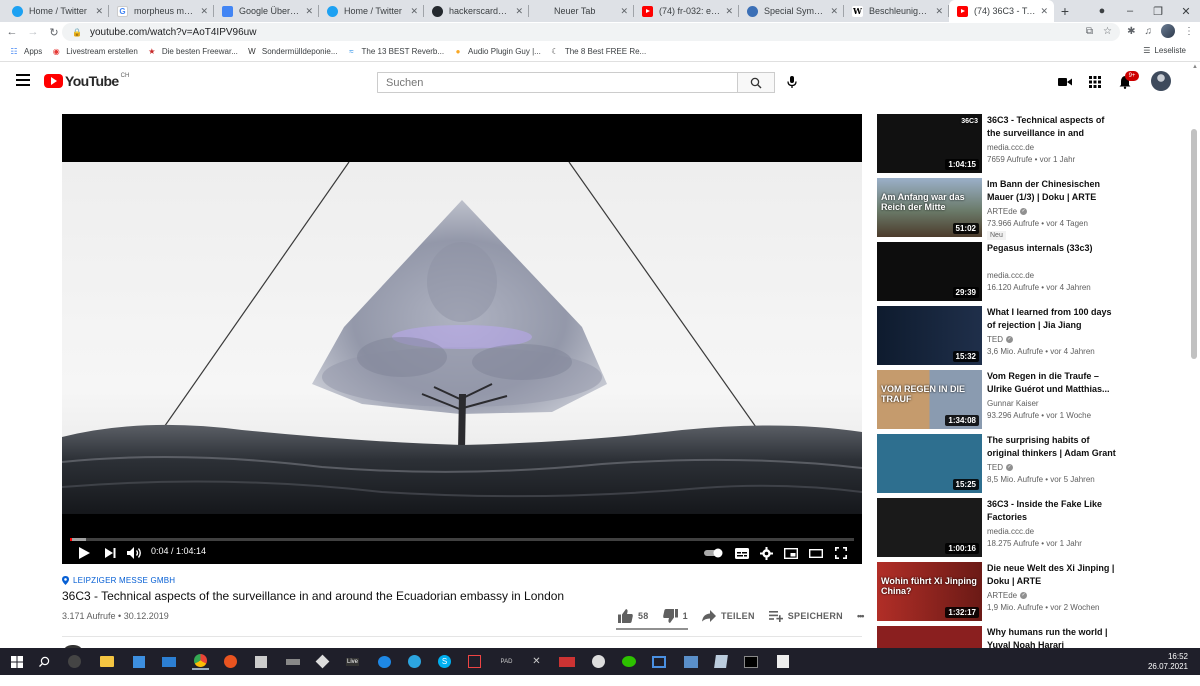 This screenshot has width=1200, height=686. Describe the element at coordinates (476, 11) in the screenshot. I see `browser-tab: hackerscardgame ✕` at that location.